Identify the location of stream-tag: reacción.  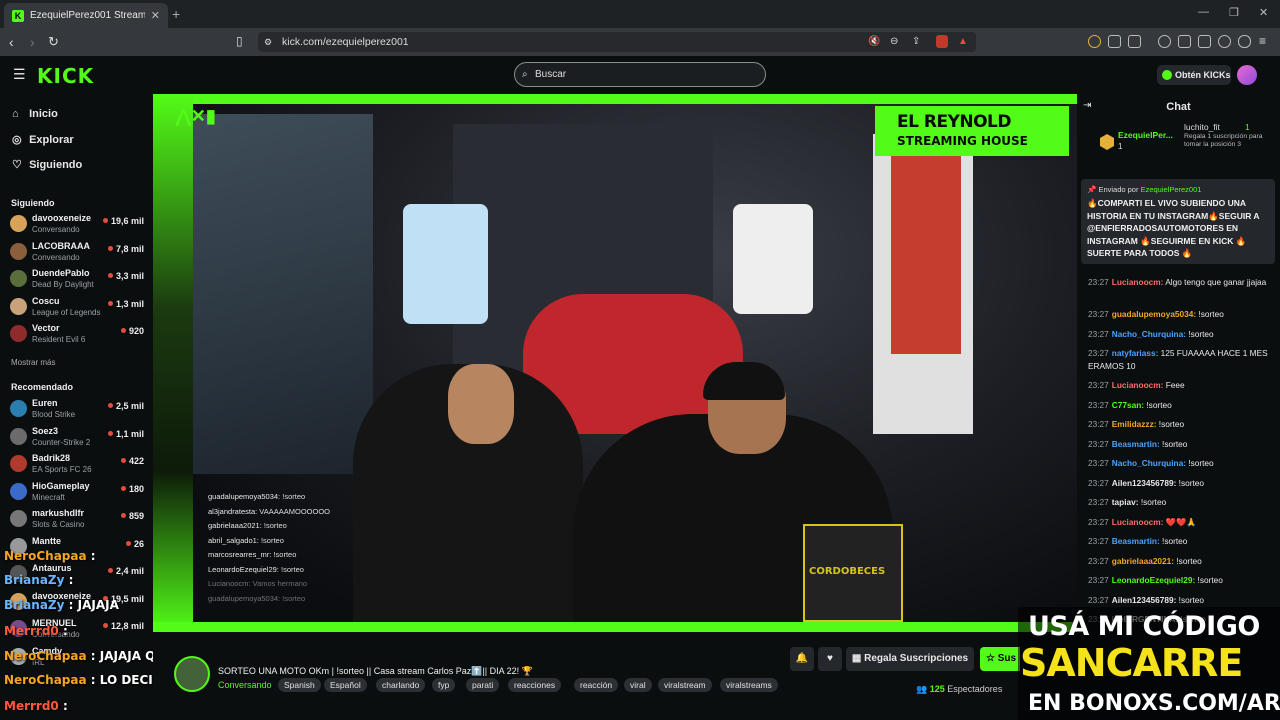
(596, 685).